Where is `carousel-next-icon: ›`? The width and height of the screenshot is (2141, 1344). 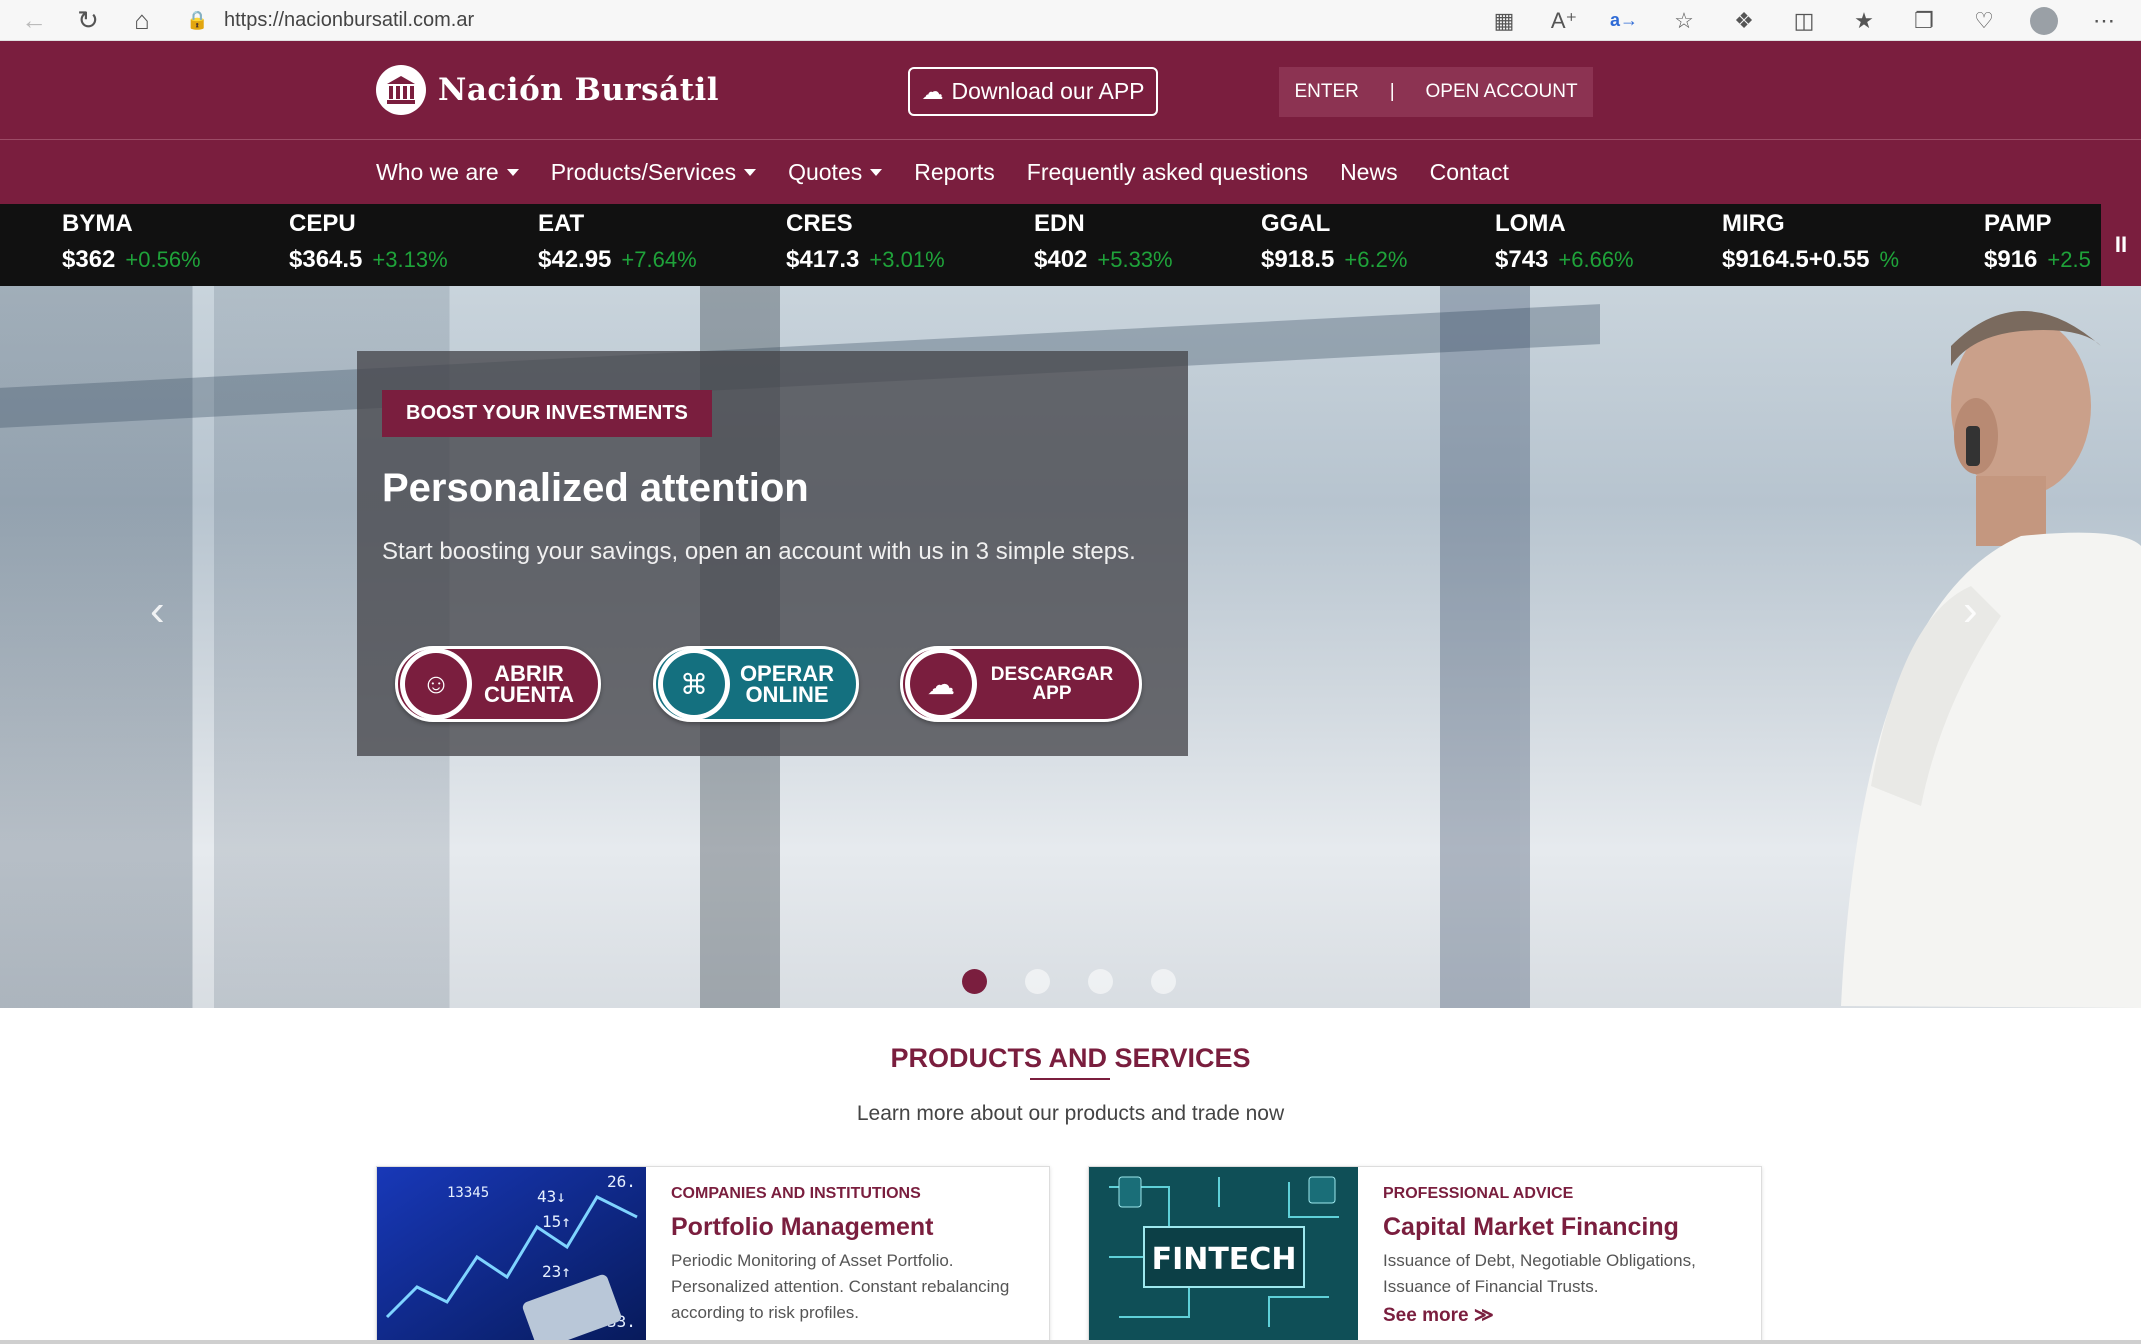
carousel-next-icon: › is located at coordinates (1970, 611).